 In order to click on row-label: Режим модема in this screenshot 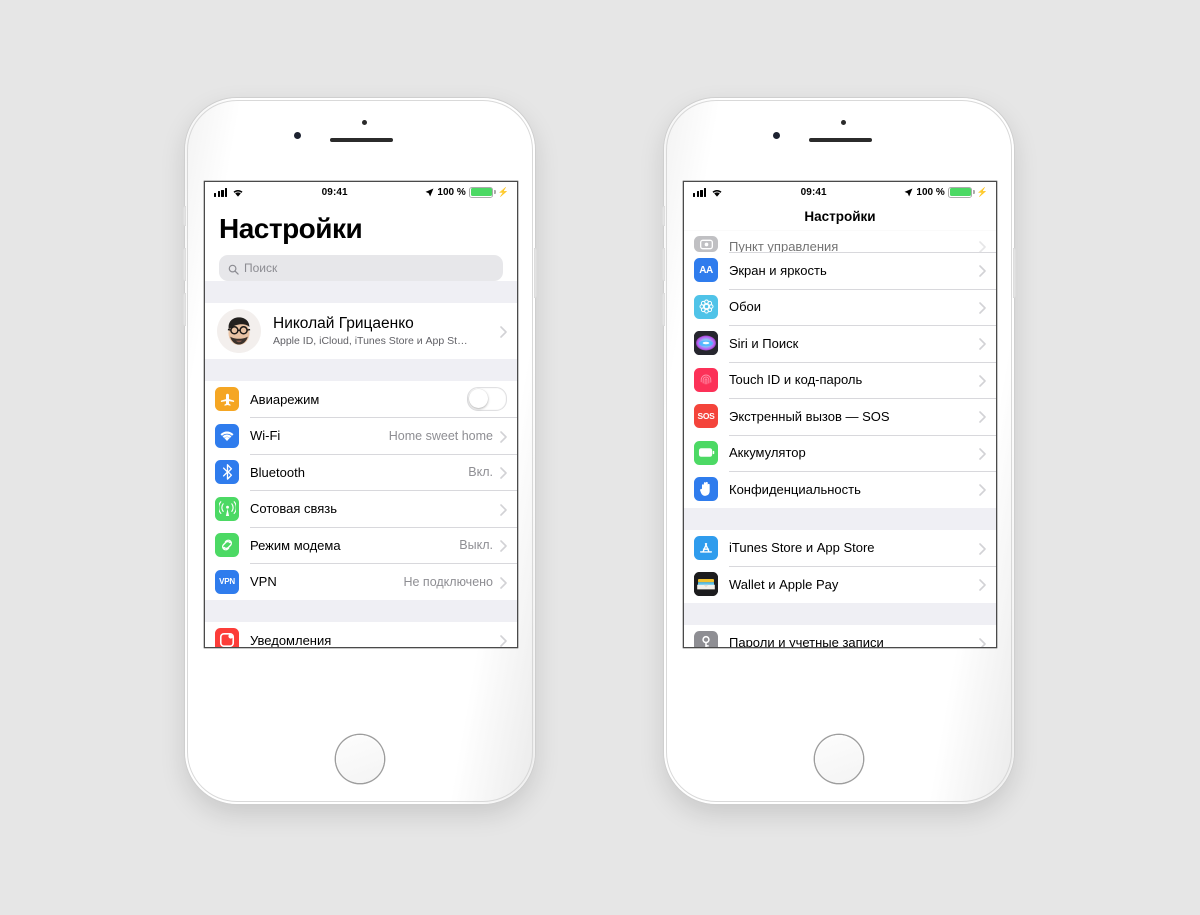, I will do `click(295, 545)`.